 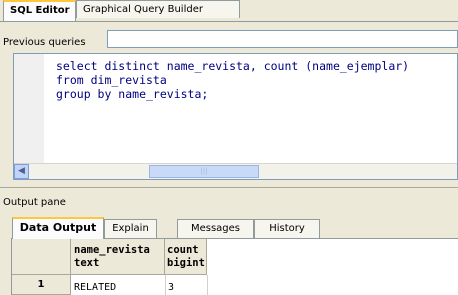 I want to click on row-header: 1, so click(x=41, y=285).